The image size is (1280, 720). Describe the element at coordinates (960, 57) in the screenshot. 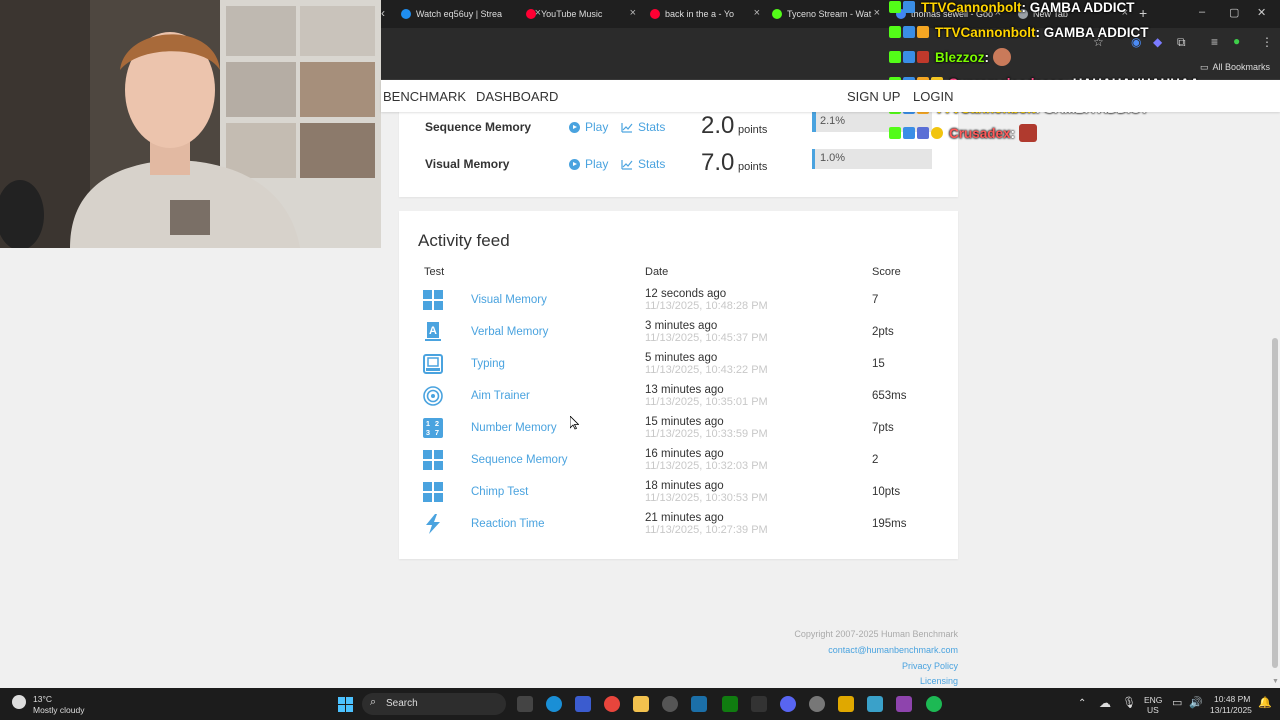

I see `chat-username: Blezzoz` at that location.